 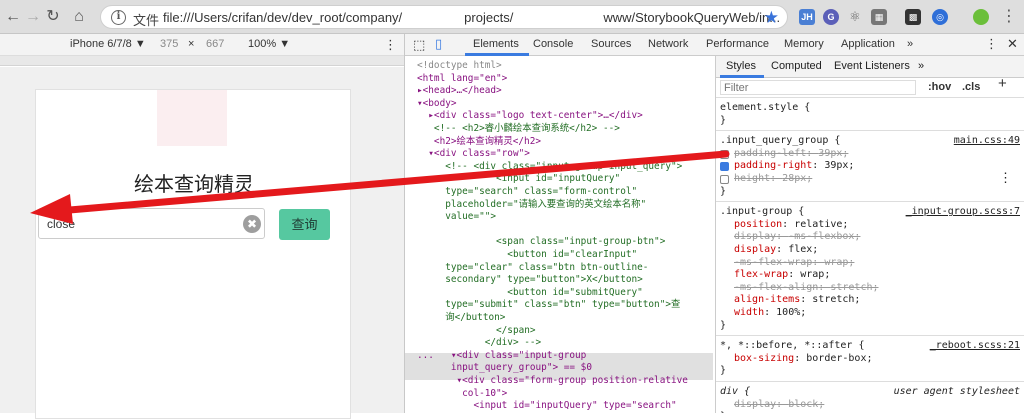 I want to click on annotation-arrow-icon, so click(x=380, y=187).